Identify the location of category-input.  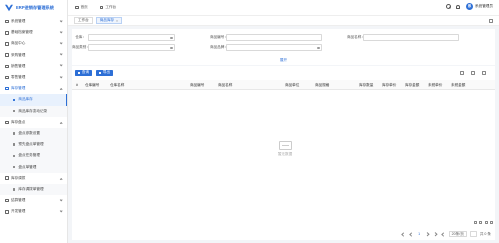
(131, 47).